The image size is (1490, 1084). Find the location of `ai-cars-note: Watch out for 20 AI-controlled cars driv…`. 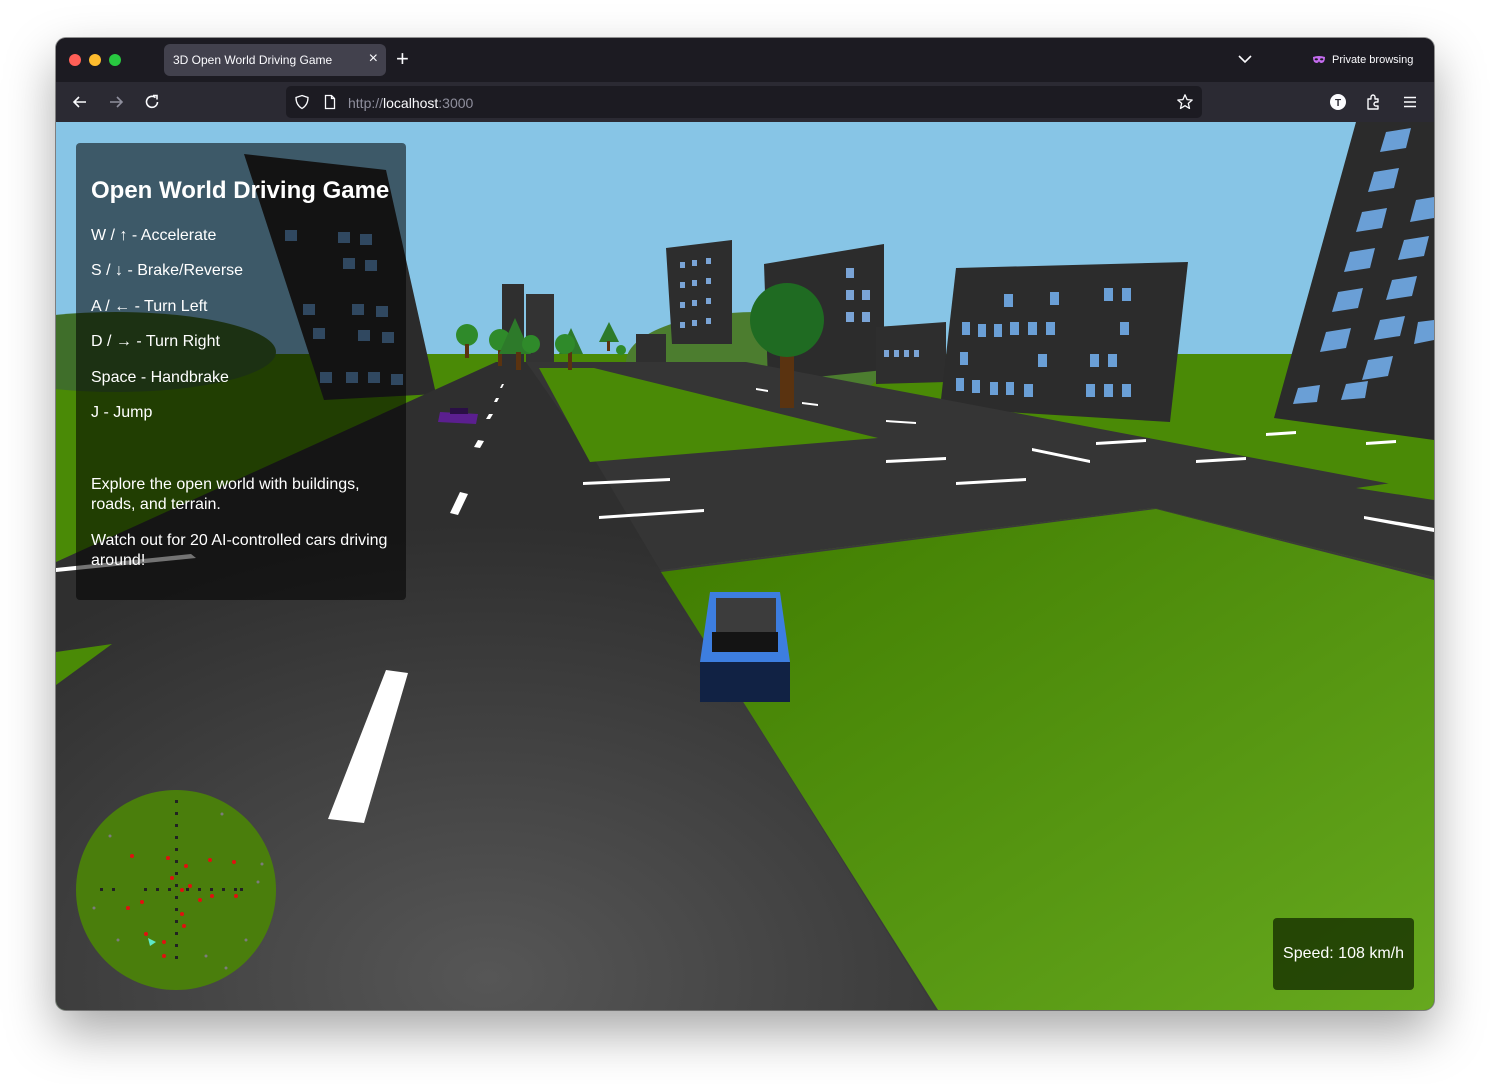

ai-cars-note: Watch out for 20 AI-controlled cars driv… is located at coordinates (239, 550).